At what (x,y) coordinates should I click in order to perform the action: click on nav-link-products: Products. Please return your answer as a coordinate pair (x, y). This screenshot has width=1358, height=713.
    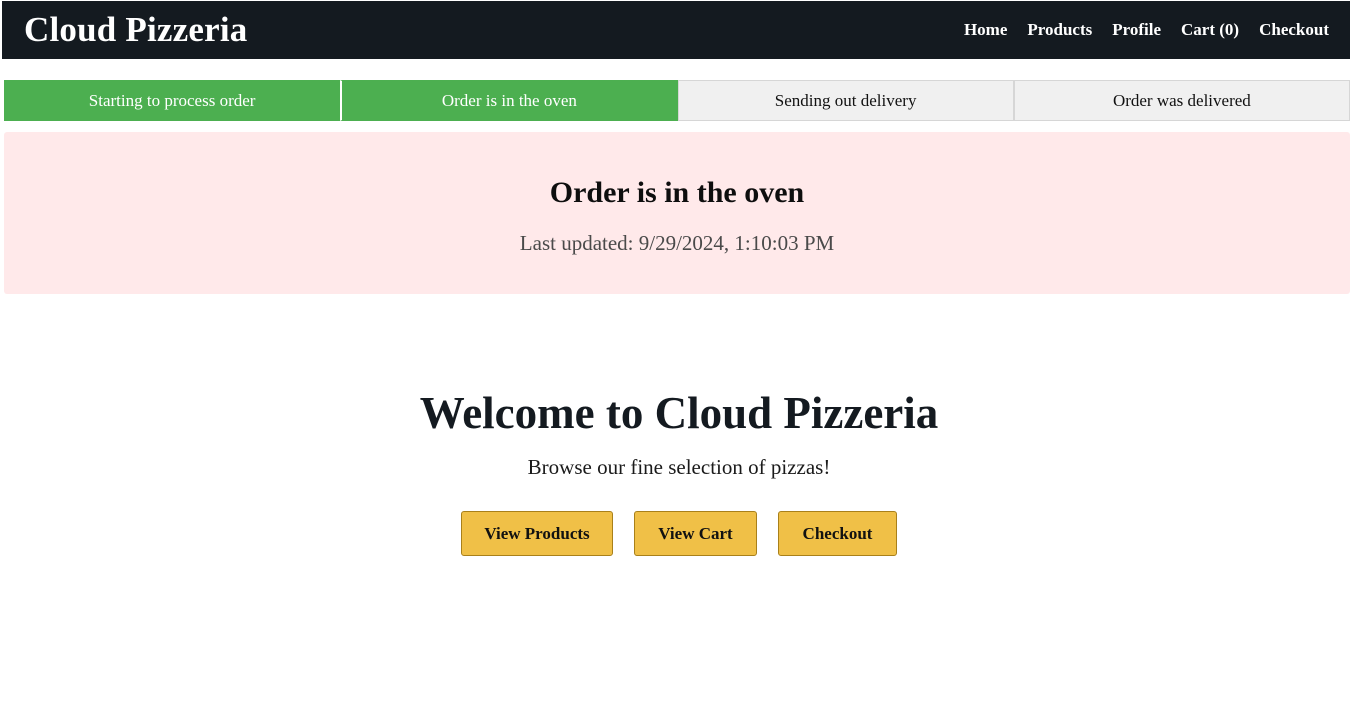
    Looking at the image, I should click on (1059, 30).